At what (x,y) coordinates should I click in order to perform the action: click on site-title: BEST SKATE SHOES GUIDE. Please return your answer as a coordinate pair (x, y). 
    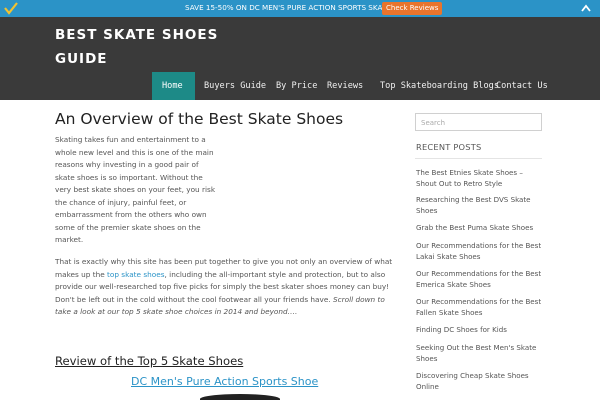
    Looking at the image, I should click on (145, 47).